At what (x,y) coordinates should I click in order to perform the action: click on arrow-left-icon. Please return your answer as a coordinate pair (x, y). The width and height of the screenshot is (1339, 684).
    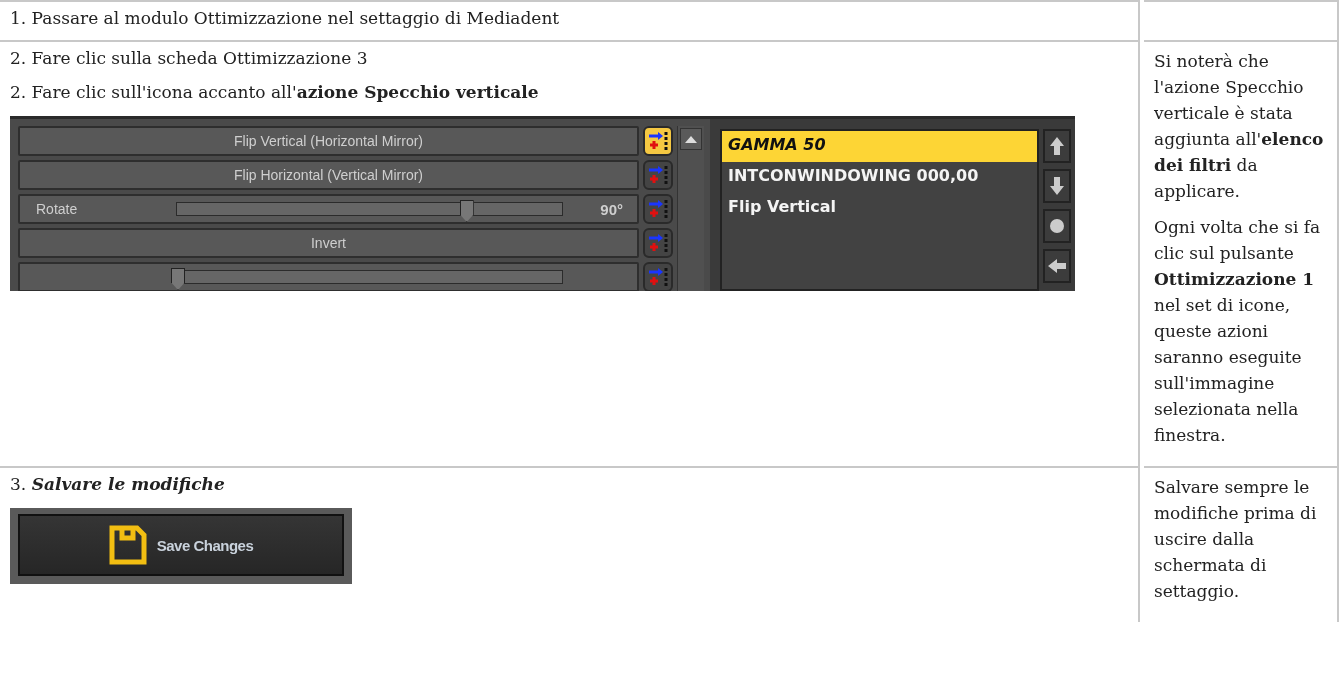
    Looking at the image, I should click on (1057, 266).